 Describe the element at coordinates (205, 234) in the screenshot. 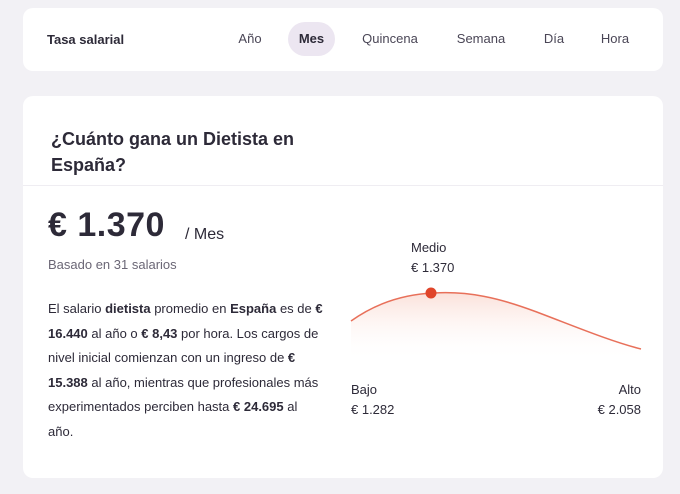

I see `salary-period: / Mes` at that location.